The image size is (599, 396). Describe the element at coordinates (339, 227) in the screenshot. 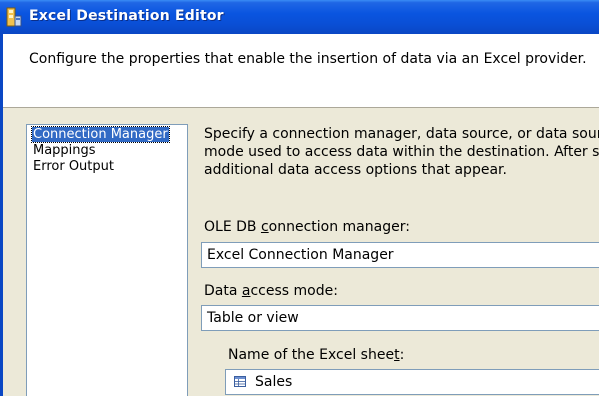

I see `label-text: onnection manager:` at that location.